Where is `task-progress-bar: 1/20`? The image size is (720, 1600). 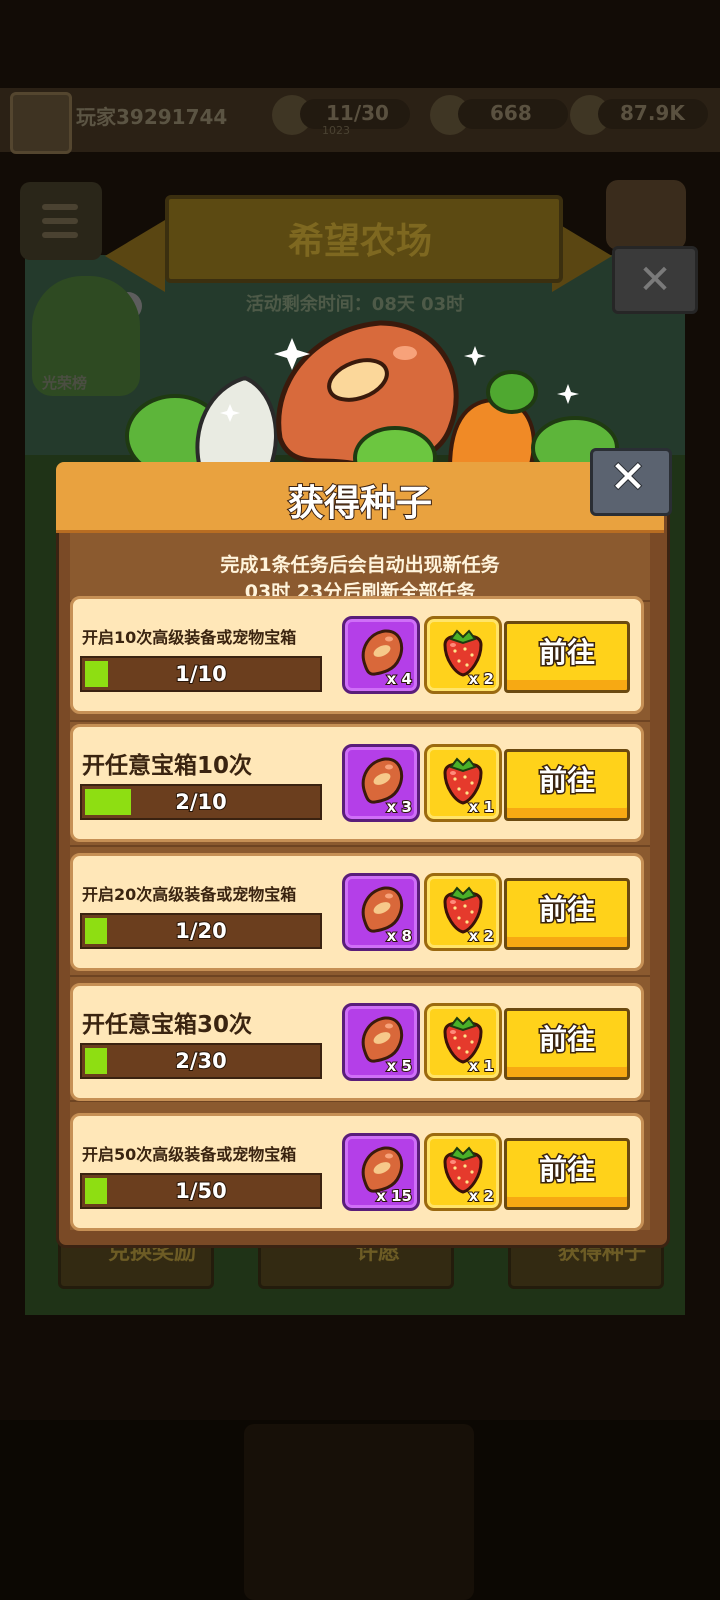 task-progress-bar: 1/20 is located at coordinates (201, 931).